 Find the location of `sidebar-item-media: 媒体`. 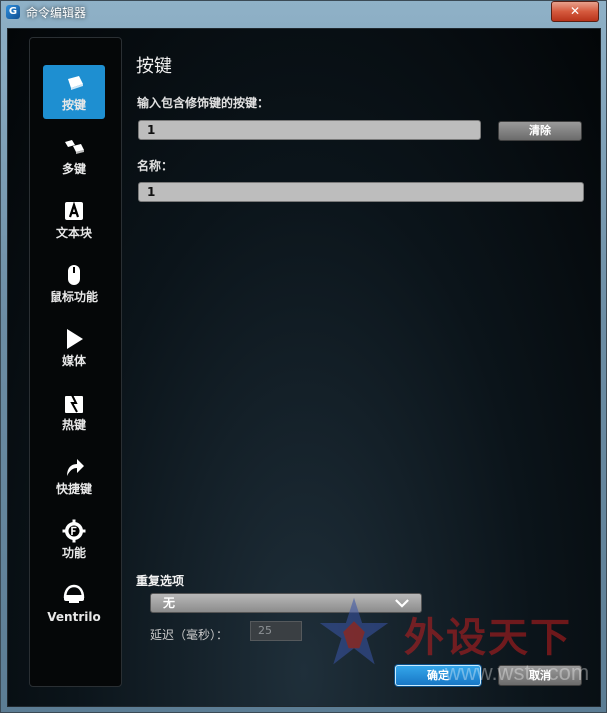

sidebar-item-media: 媒体 is located at coordinates (74, 348).